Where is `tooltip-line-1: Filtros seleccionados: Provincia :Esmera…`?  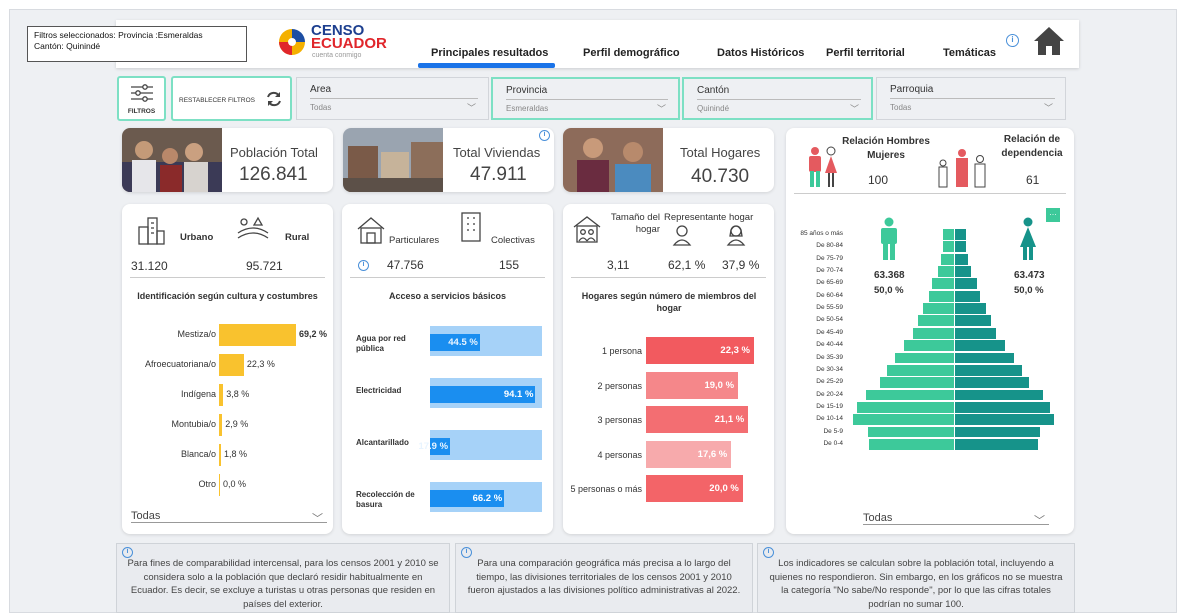
tooltip-line-1: Filtros seleccionados: Provincia :Esmera… is located at coordinates (118, 35).